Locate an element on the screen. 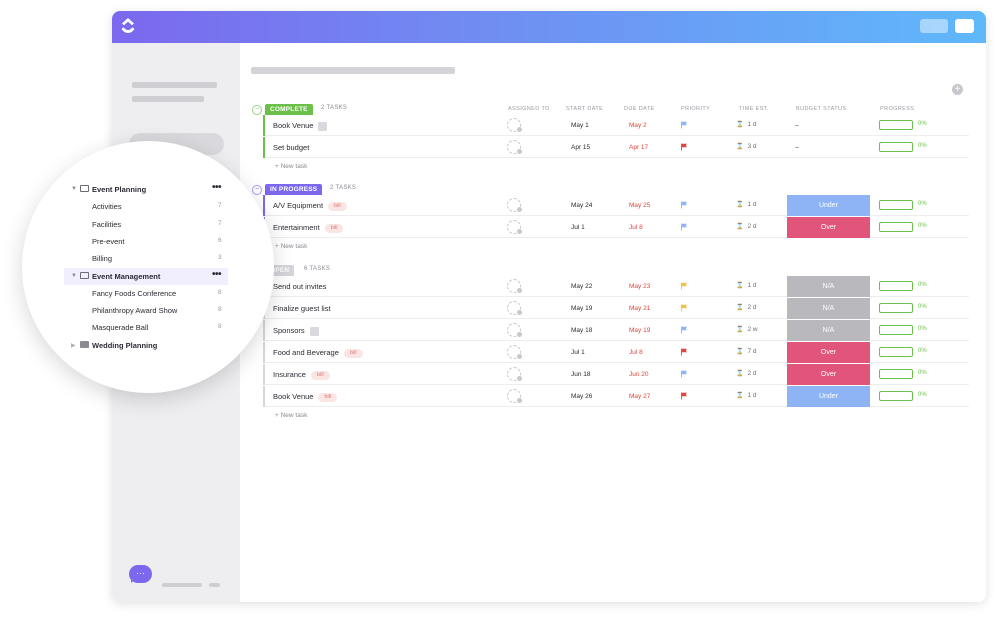 Image resolution: width=1000 pixels, height=618 pixels. task-name: Food and Beverage bill is located at coordinates (318, 353).